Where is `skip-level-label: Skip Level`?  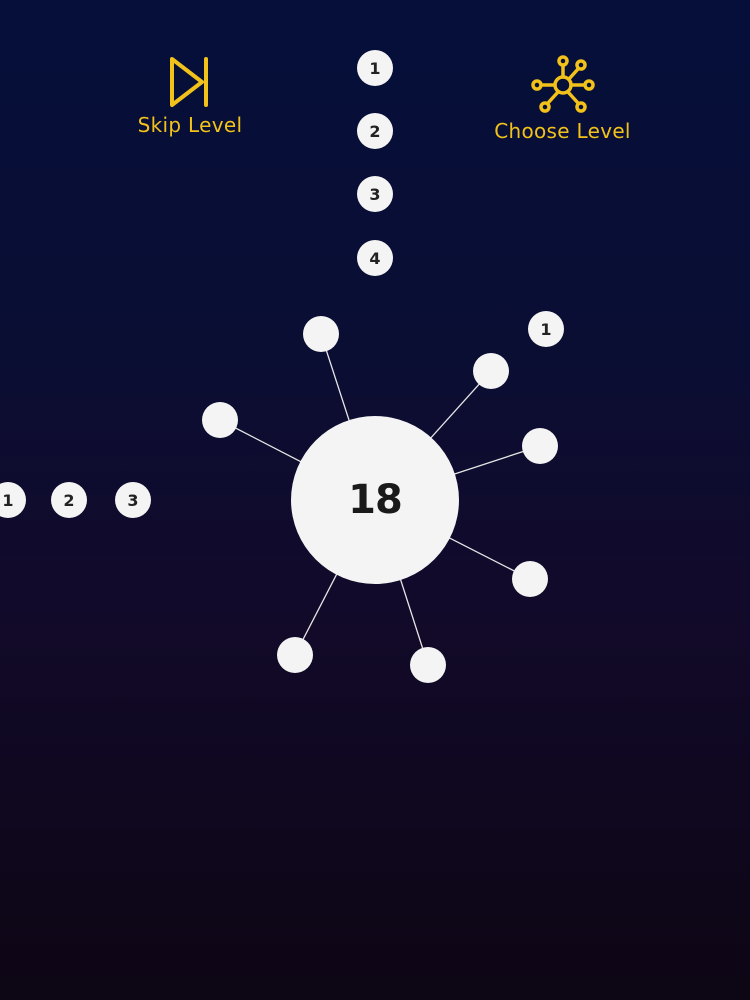
skip-level-label: Skip Level is located at coordinates (190, 125).